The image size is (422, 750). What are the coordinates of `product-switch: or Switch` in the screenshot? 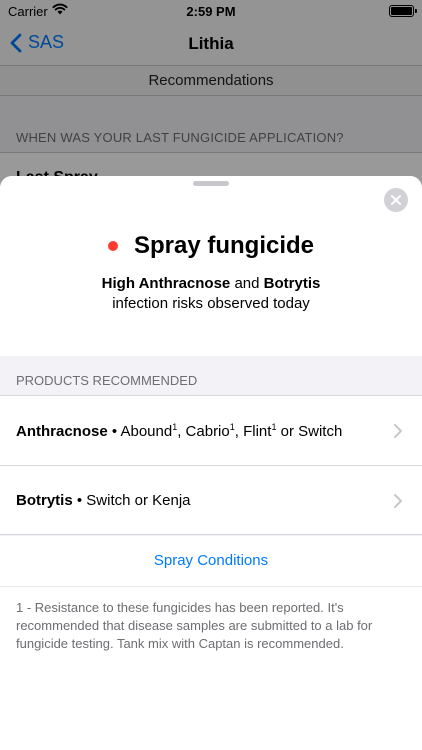 It's located at (311, 431).